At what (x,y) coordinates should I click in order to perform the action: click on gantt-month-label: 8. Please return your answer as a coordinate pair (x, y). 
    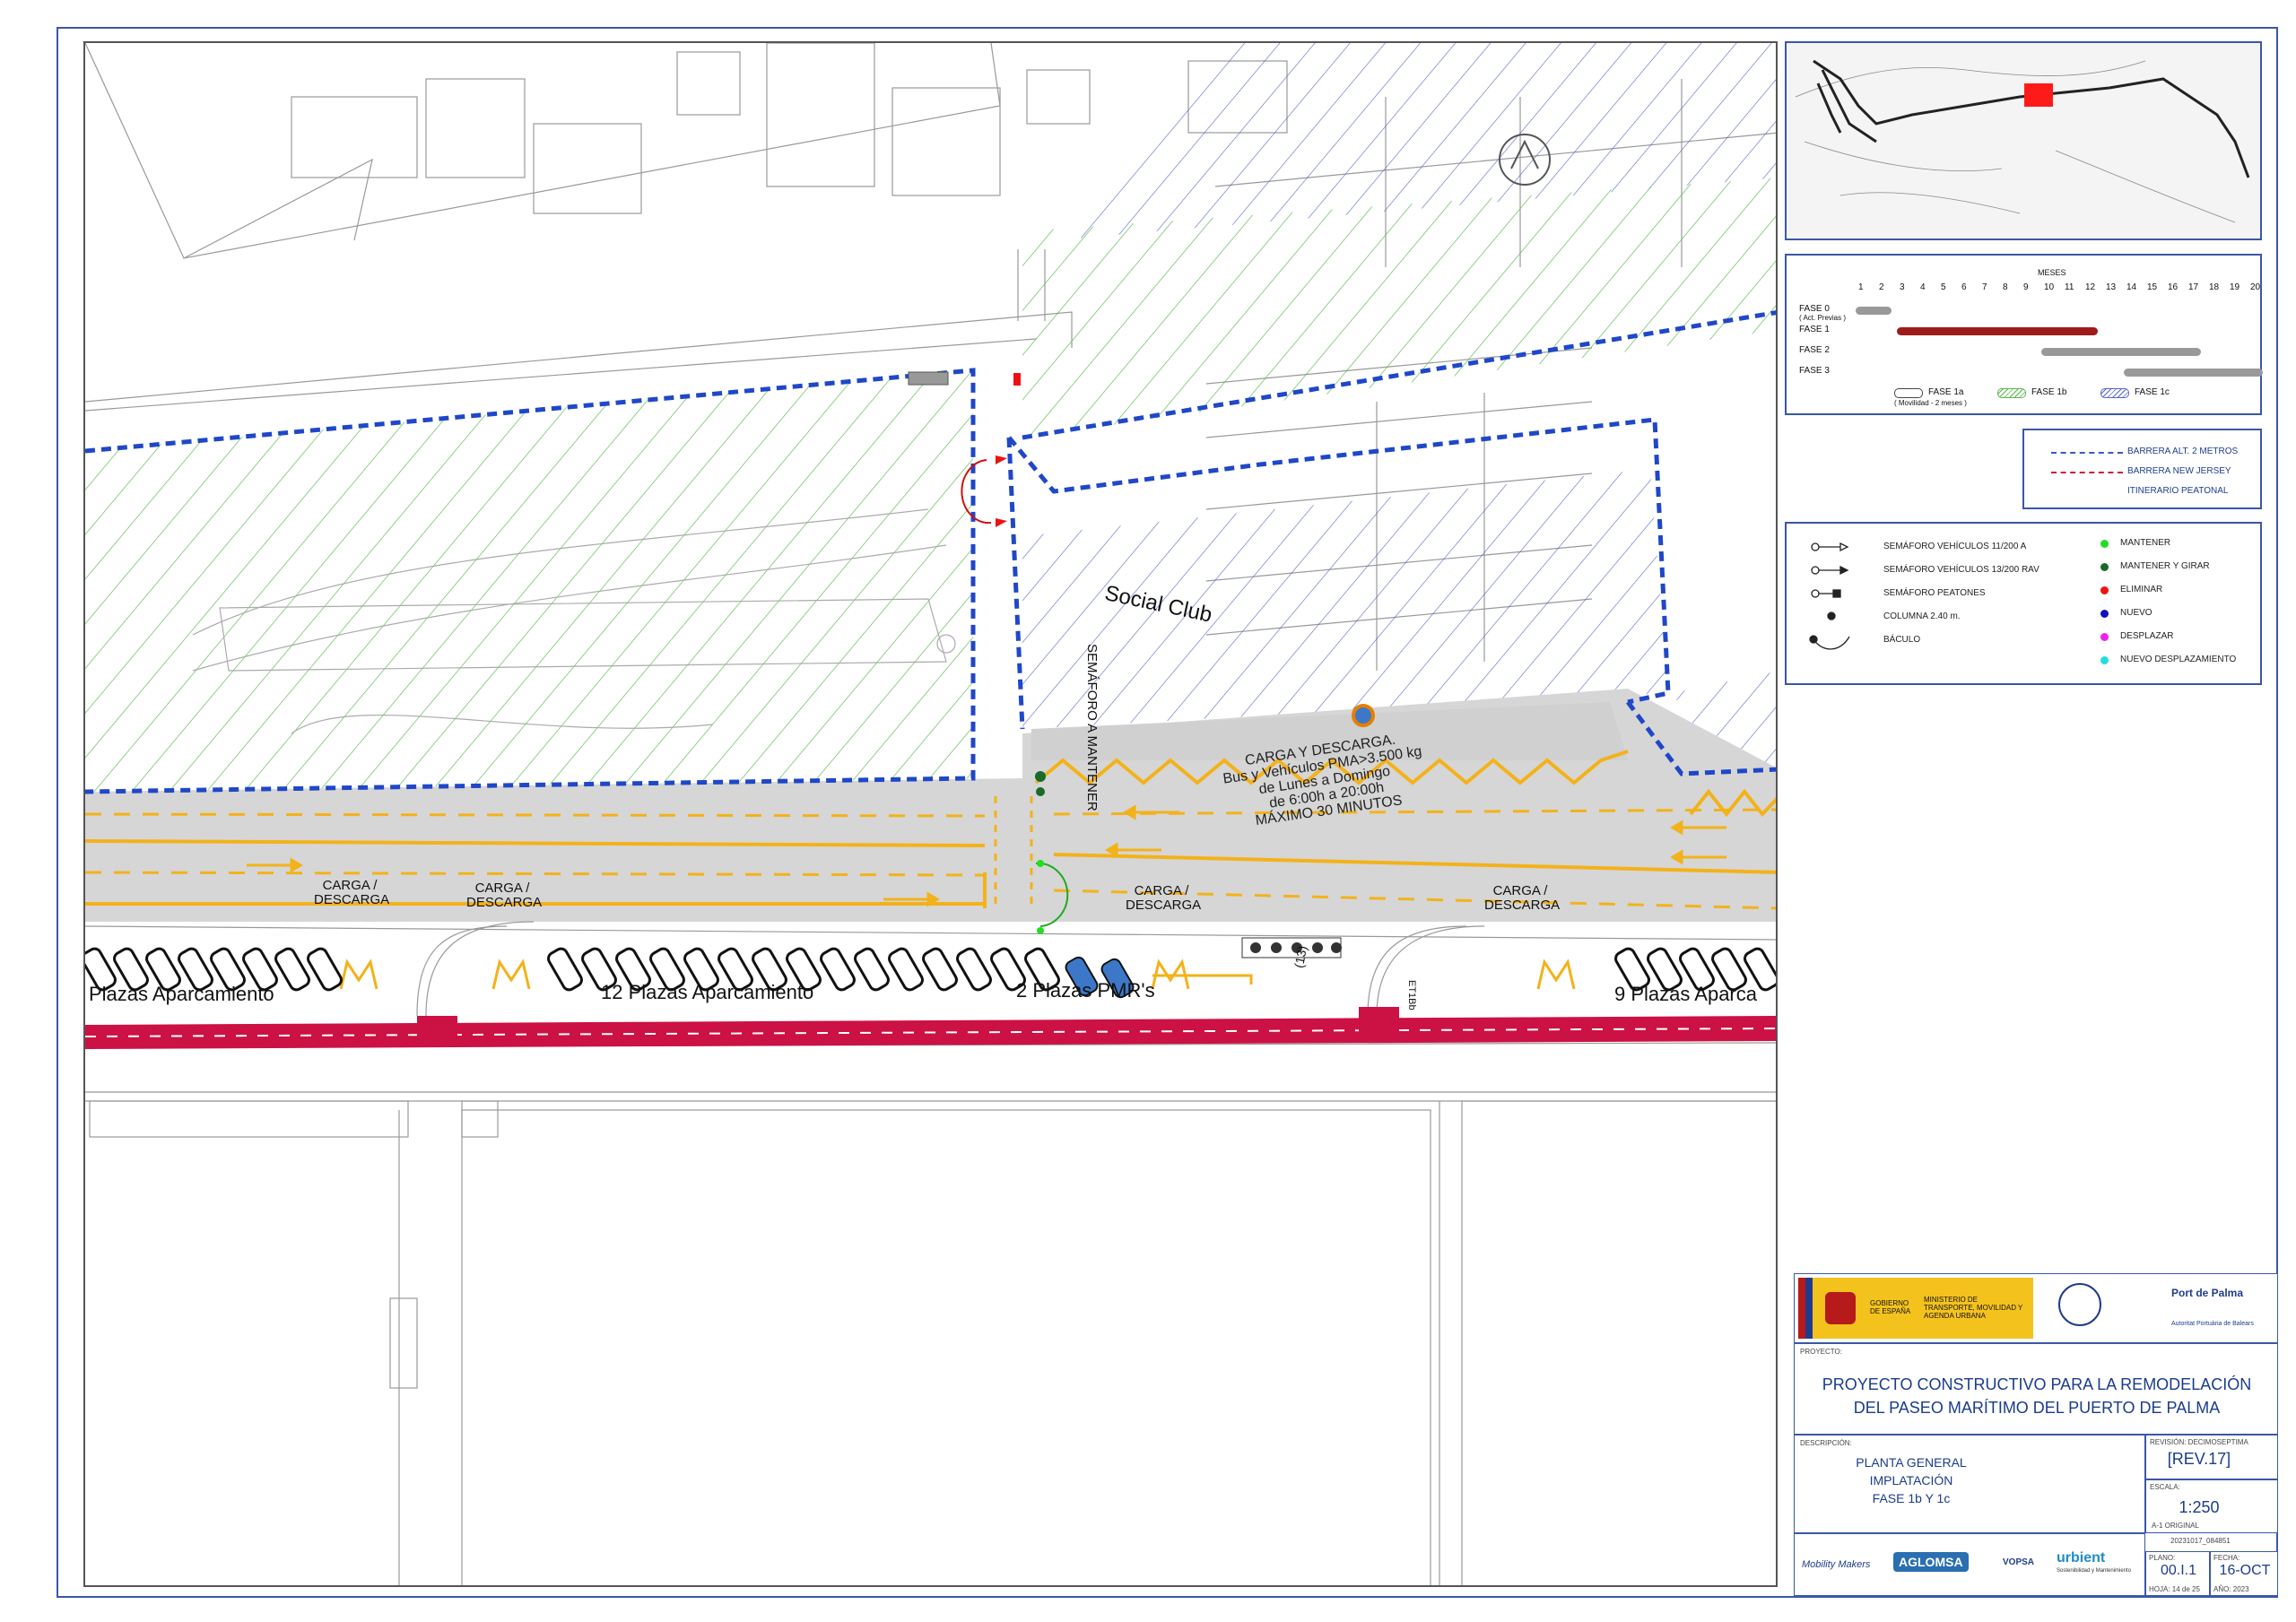
    Looking at the image, I should click on (2005, 287).